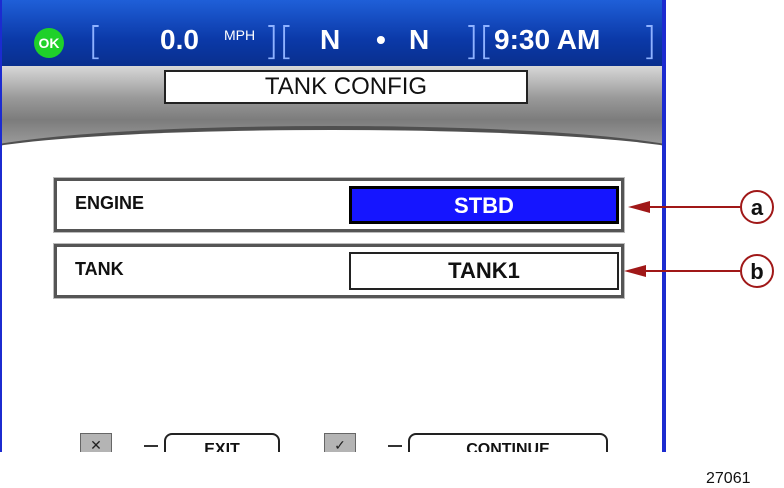 This screenshot has height=488, width=784. I want to click on gear-stbd: N, so click(419, 39).